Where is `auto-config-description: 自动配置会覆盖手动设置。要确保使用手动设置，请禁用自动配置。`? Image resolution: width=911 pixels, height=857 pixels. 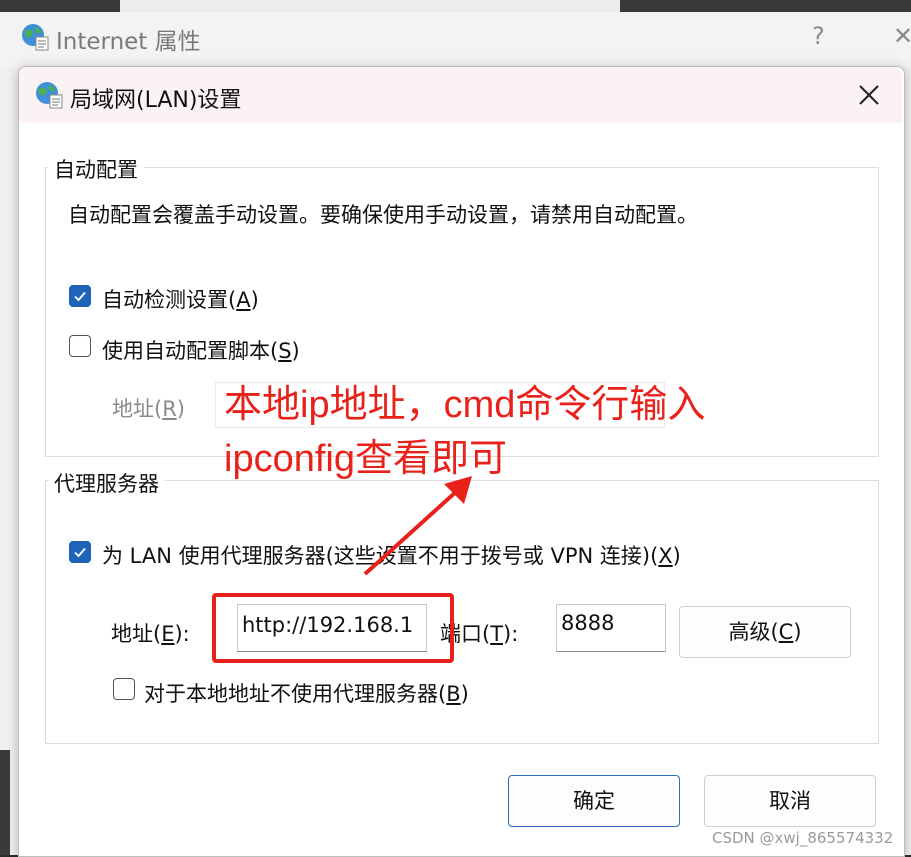
auto-config-description: 自动配置会覆盖手动设置。要确保使用手动设置，请禁用自动配置。 is located at coordinates (383, 215).